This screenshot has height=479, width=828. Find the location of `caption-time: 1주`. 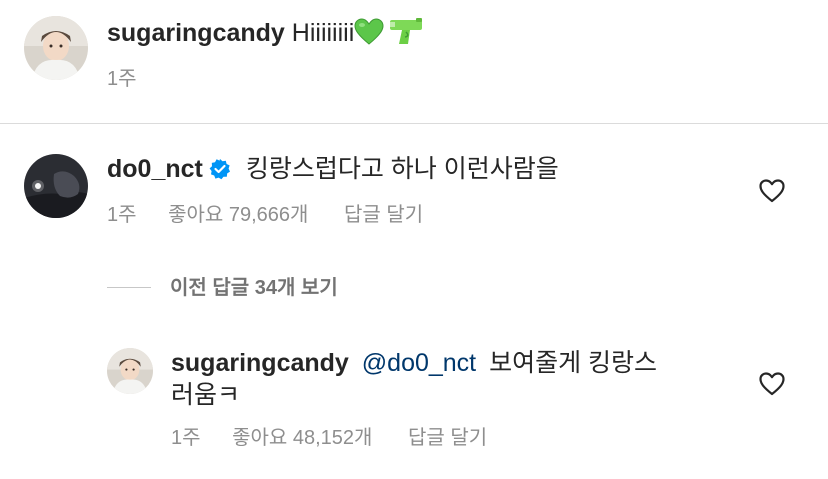

caption-time: 1주 is located at coordinates (122, 79).